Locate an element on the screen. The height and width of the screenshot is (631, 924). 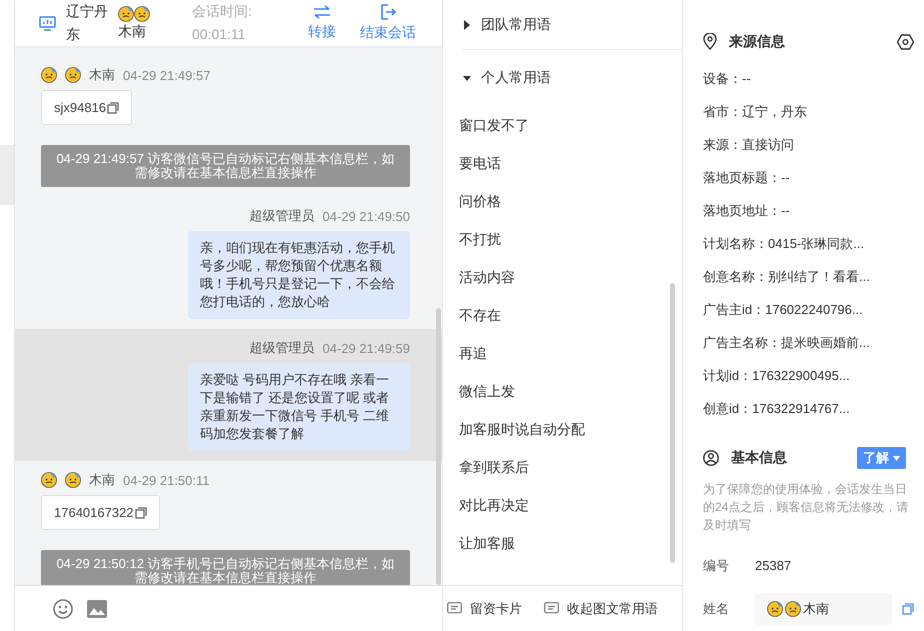
section-title: 来源信息 is located at coordinates (757, 41).